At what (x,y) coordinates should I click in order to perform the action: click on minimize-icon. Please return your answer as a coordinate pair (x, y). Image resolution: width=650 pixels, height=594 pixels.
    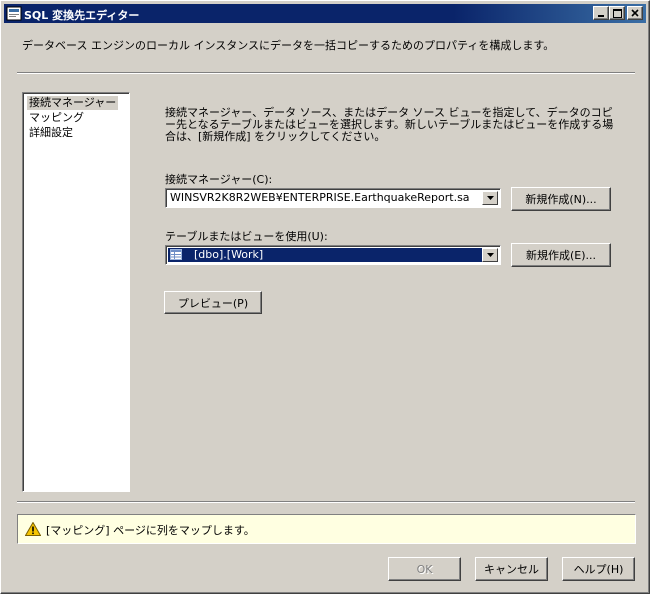
    Looking at the image, I should click on (601, 16).